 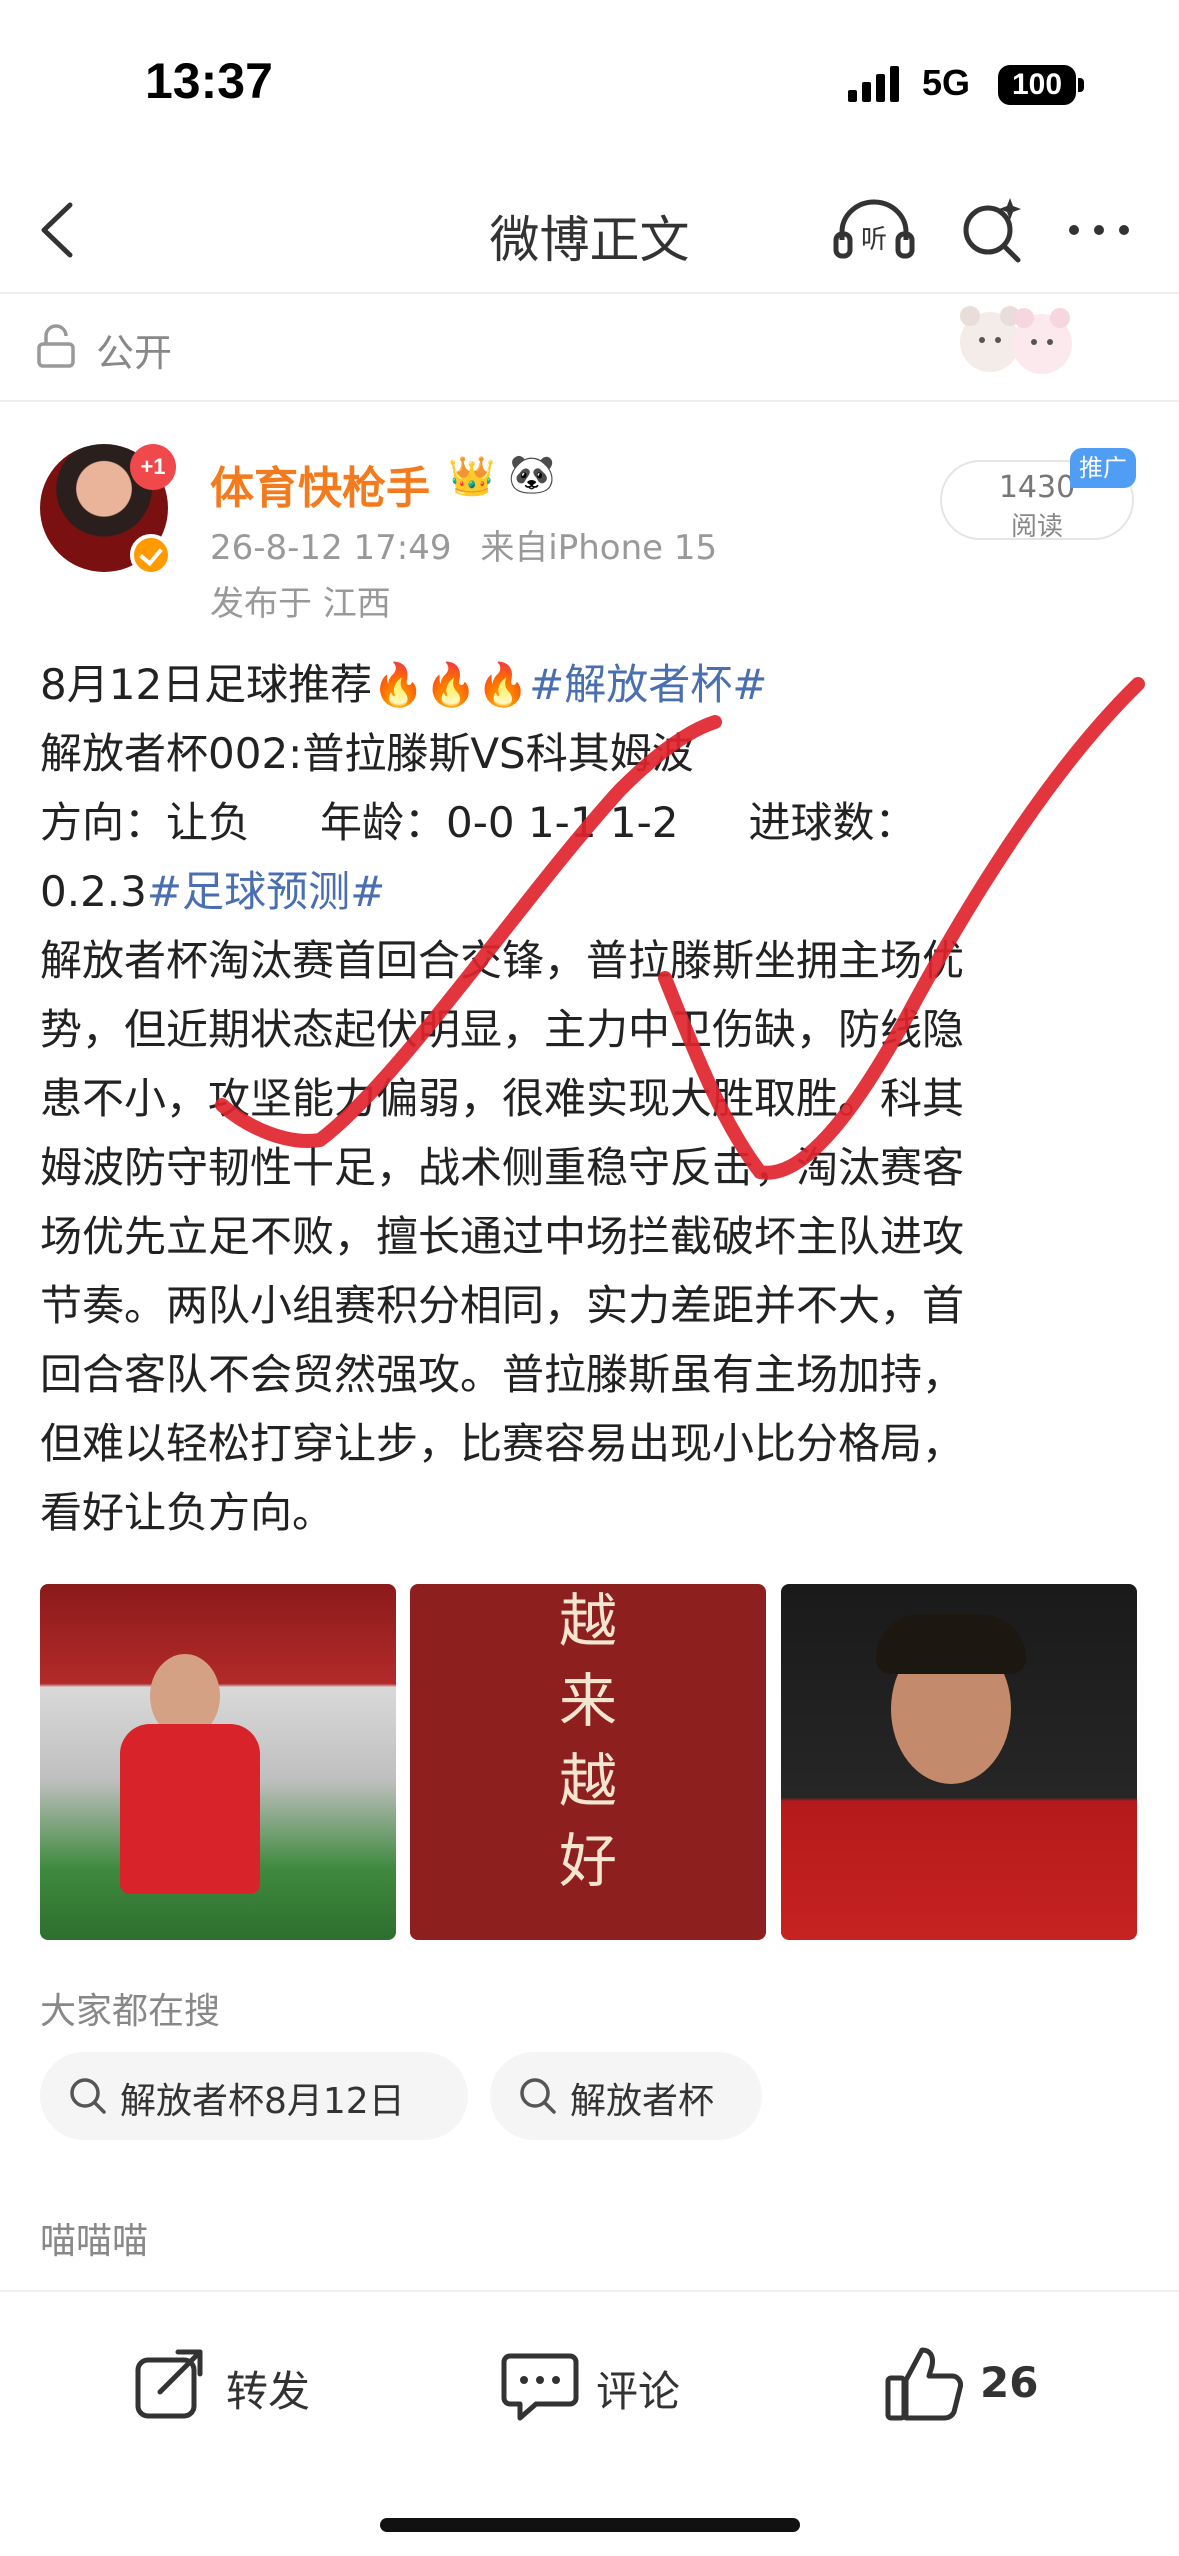 I want to click on svg-text: 听, so click(x=874, y=240).